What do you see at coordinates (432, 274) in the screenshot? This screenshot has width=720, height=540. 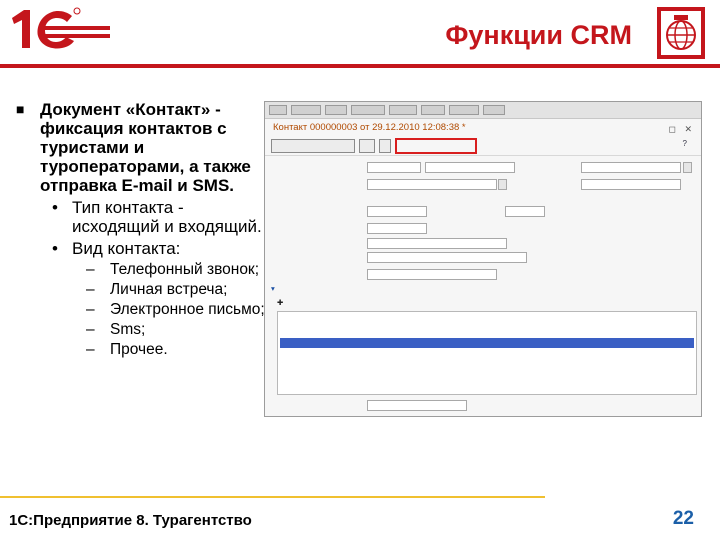 I see `author-field` at bounding box center [432, 274].